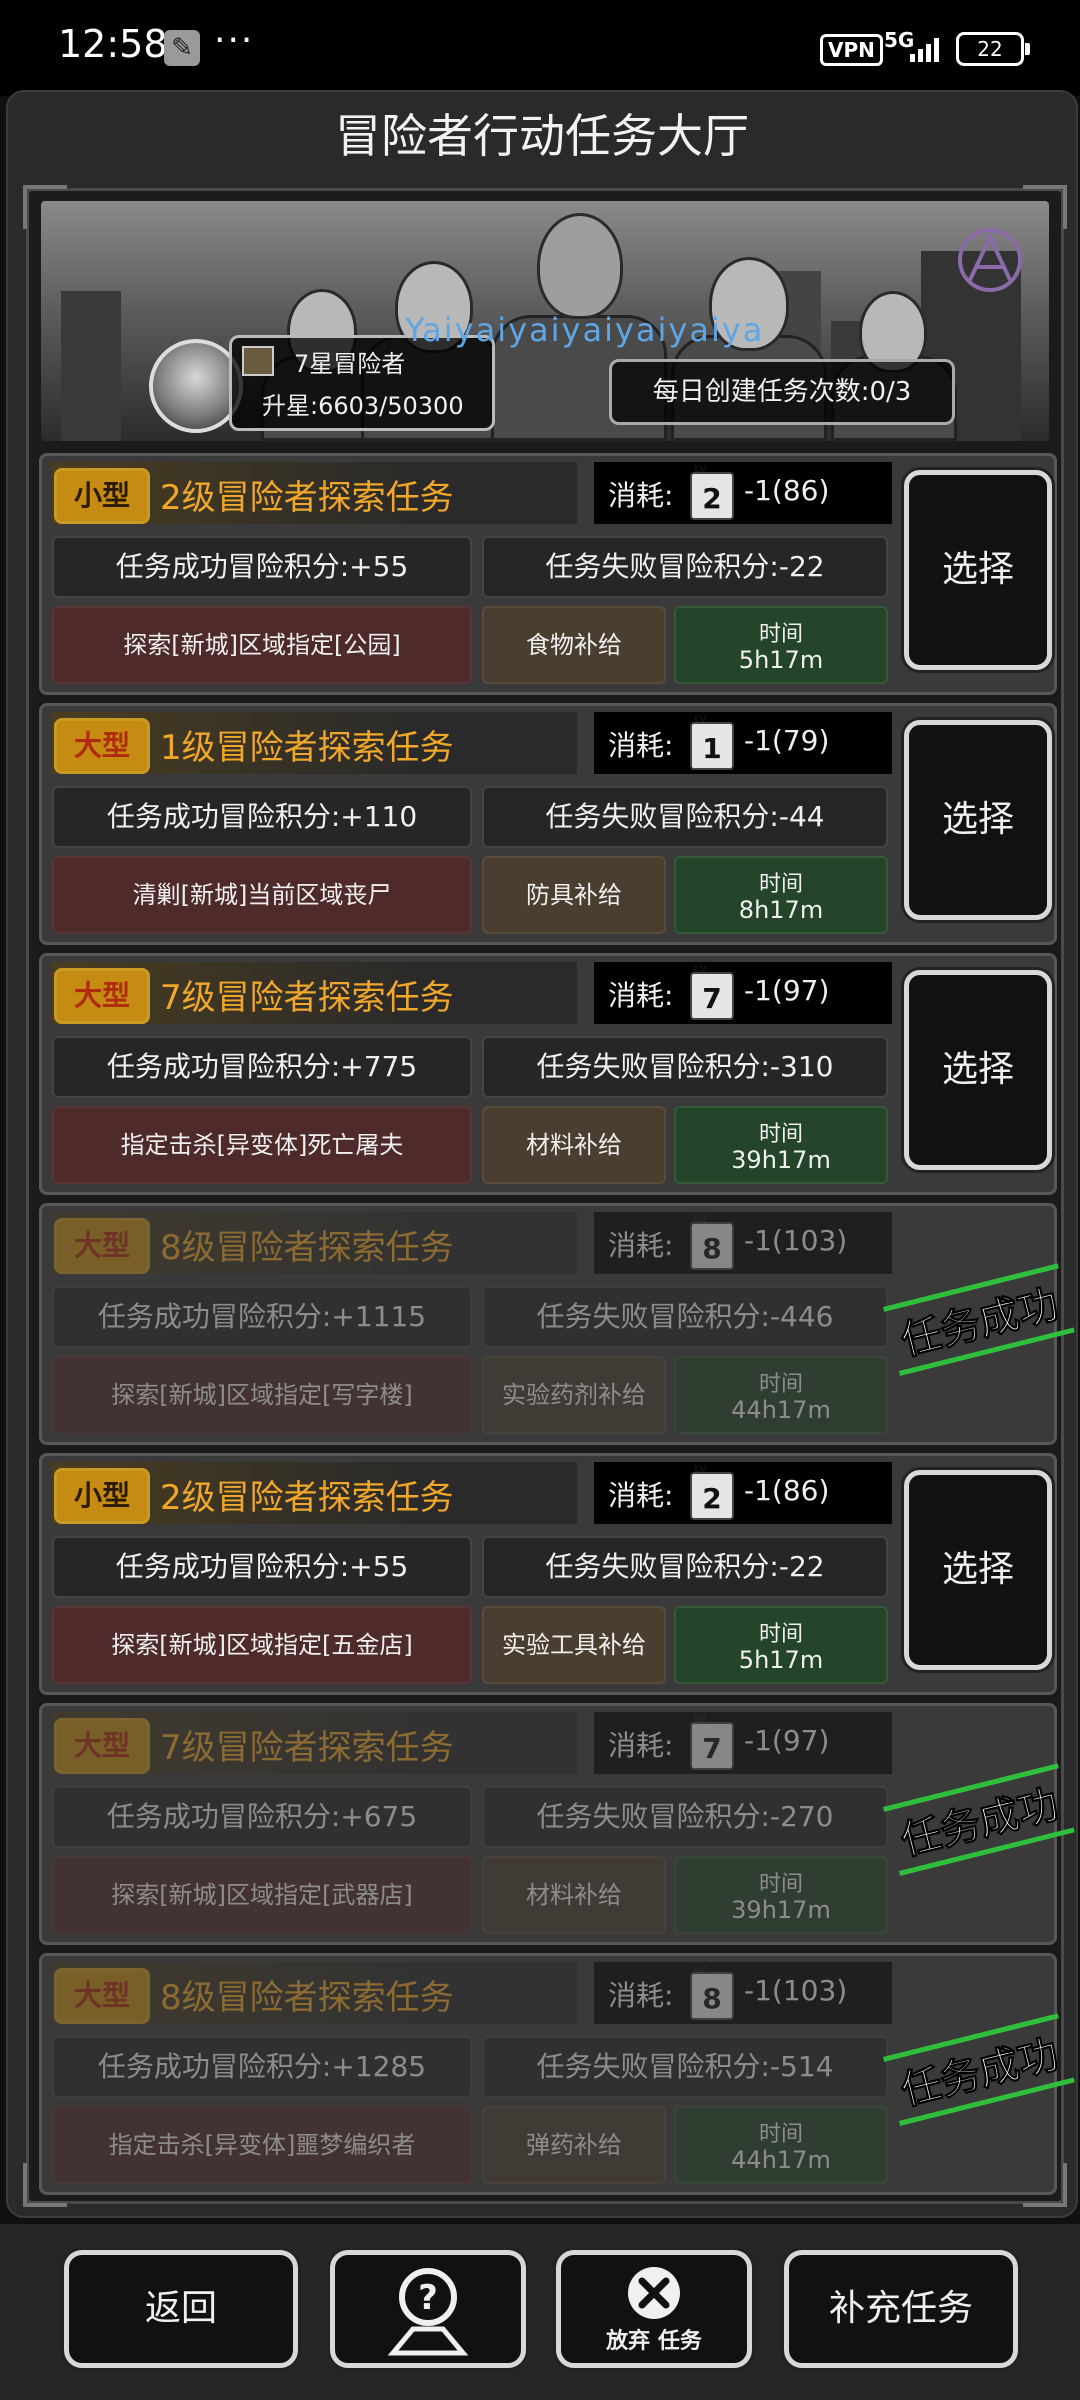 Image resolution: width=1080 pixels, height=2400 pixels. I want to click on vpn-indicator: VPN, so click(851, 50).